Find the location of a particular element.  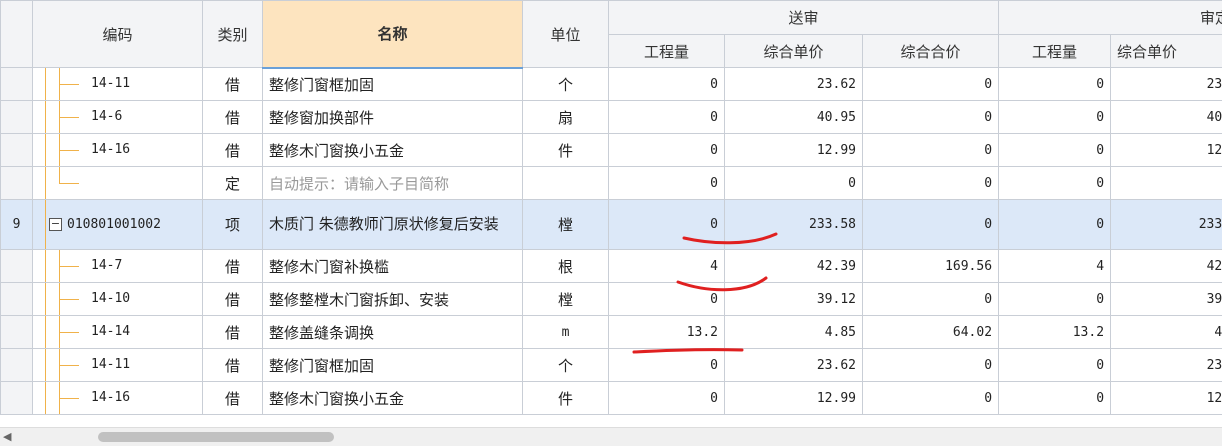

name-cell: 整修窗加换部件 is located at coordinates (393, 117).